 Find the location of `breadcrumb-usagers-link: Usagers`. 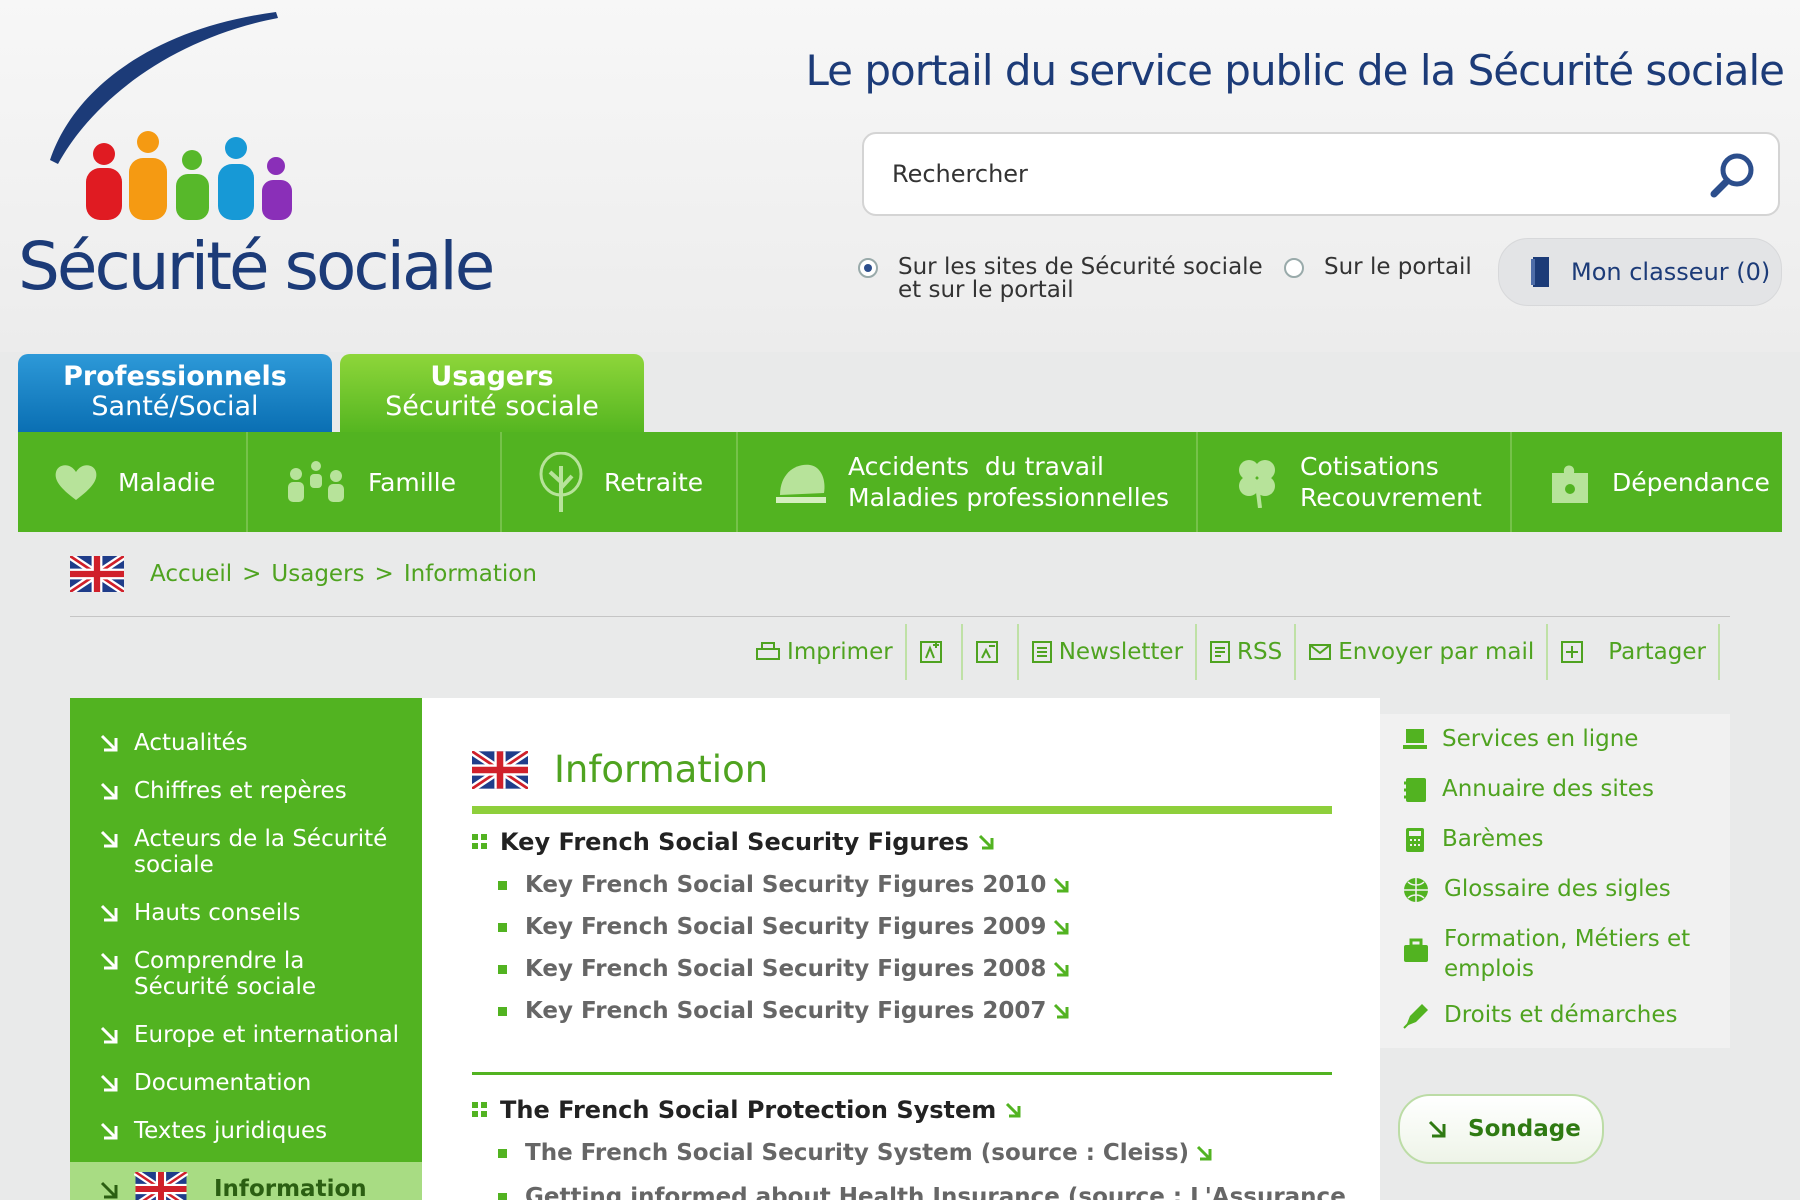

breadcrumb-usagers-link: Usagers is located at coordinates (317, 574).